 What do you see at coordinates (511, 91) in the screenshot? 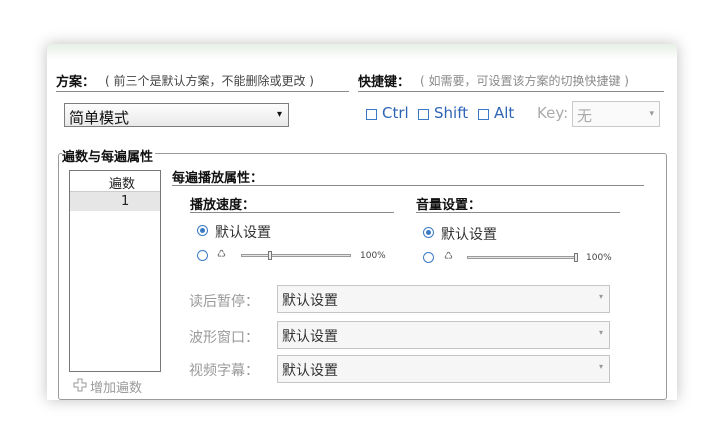
I see `shortcut-underline` at bounding box center [511, 91].